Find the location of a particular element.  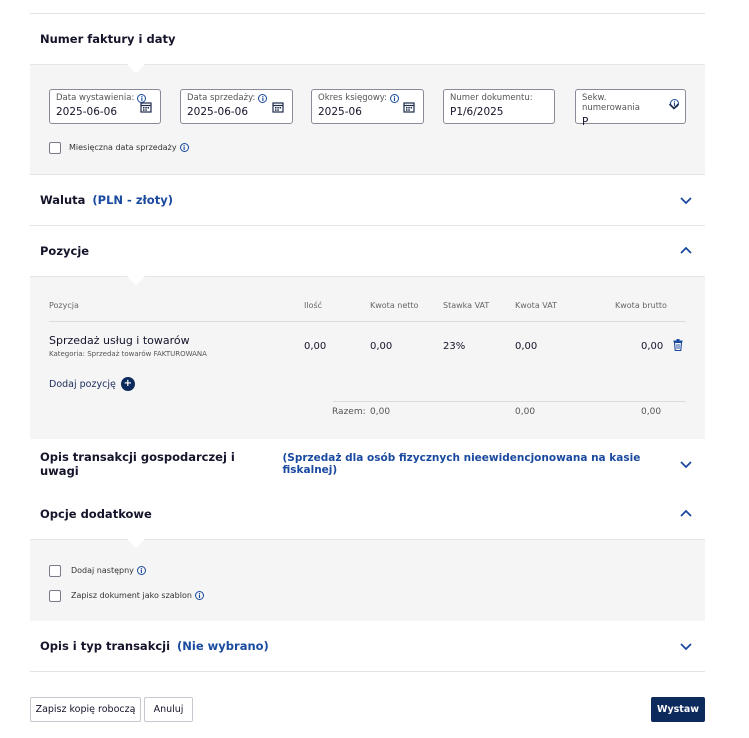

row-gross: 0,00 is located at coordinates (652, 346).